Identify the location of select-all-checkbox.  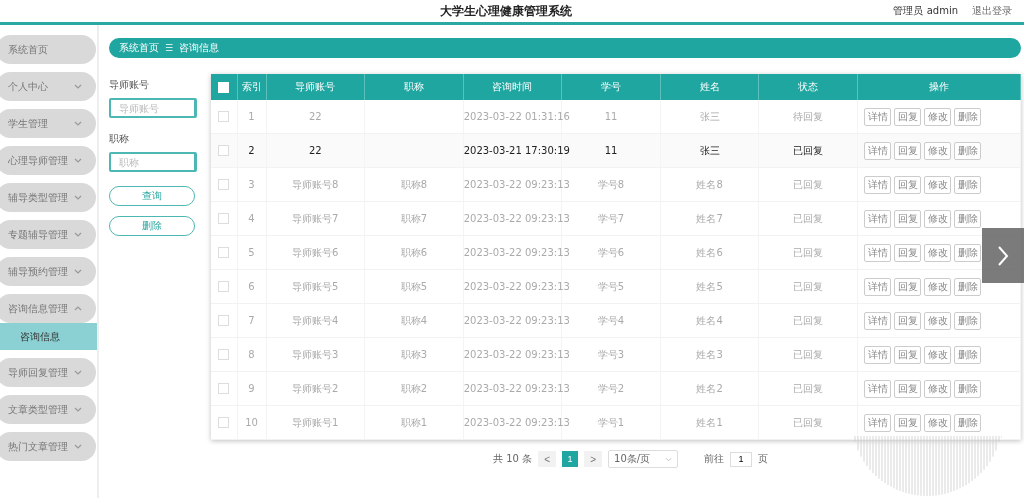
(224, 87).